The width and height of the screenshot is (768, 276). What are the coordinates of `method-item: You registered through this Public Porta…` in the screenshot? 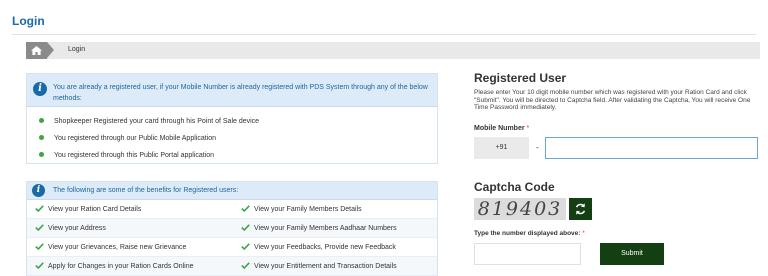 It's located at (127, 155).